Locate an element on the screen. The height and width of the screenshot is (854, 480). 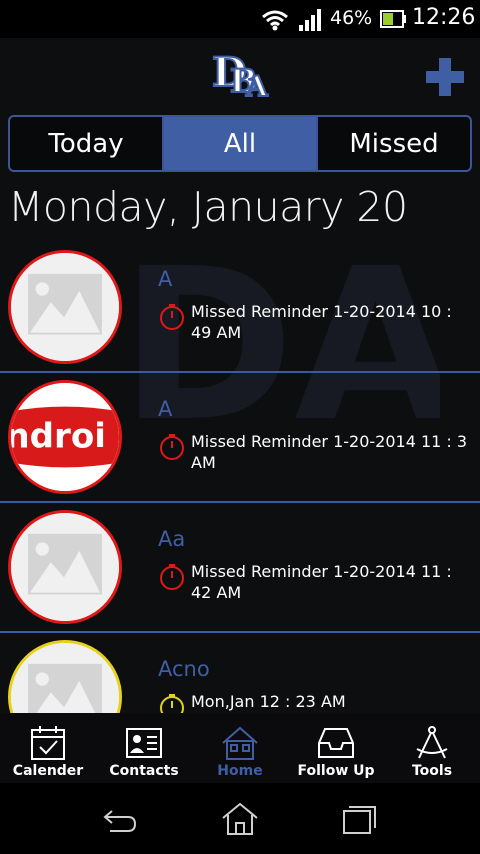
bottom-nav: Calender Contacts Home Follow Up Tools is located at coordinates (240, 748).